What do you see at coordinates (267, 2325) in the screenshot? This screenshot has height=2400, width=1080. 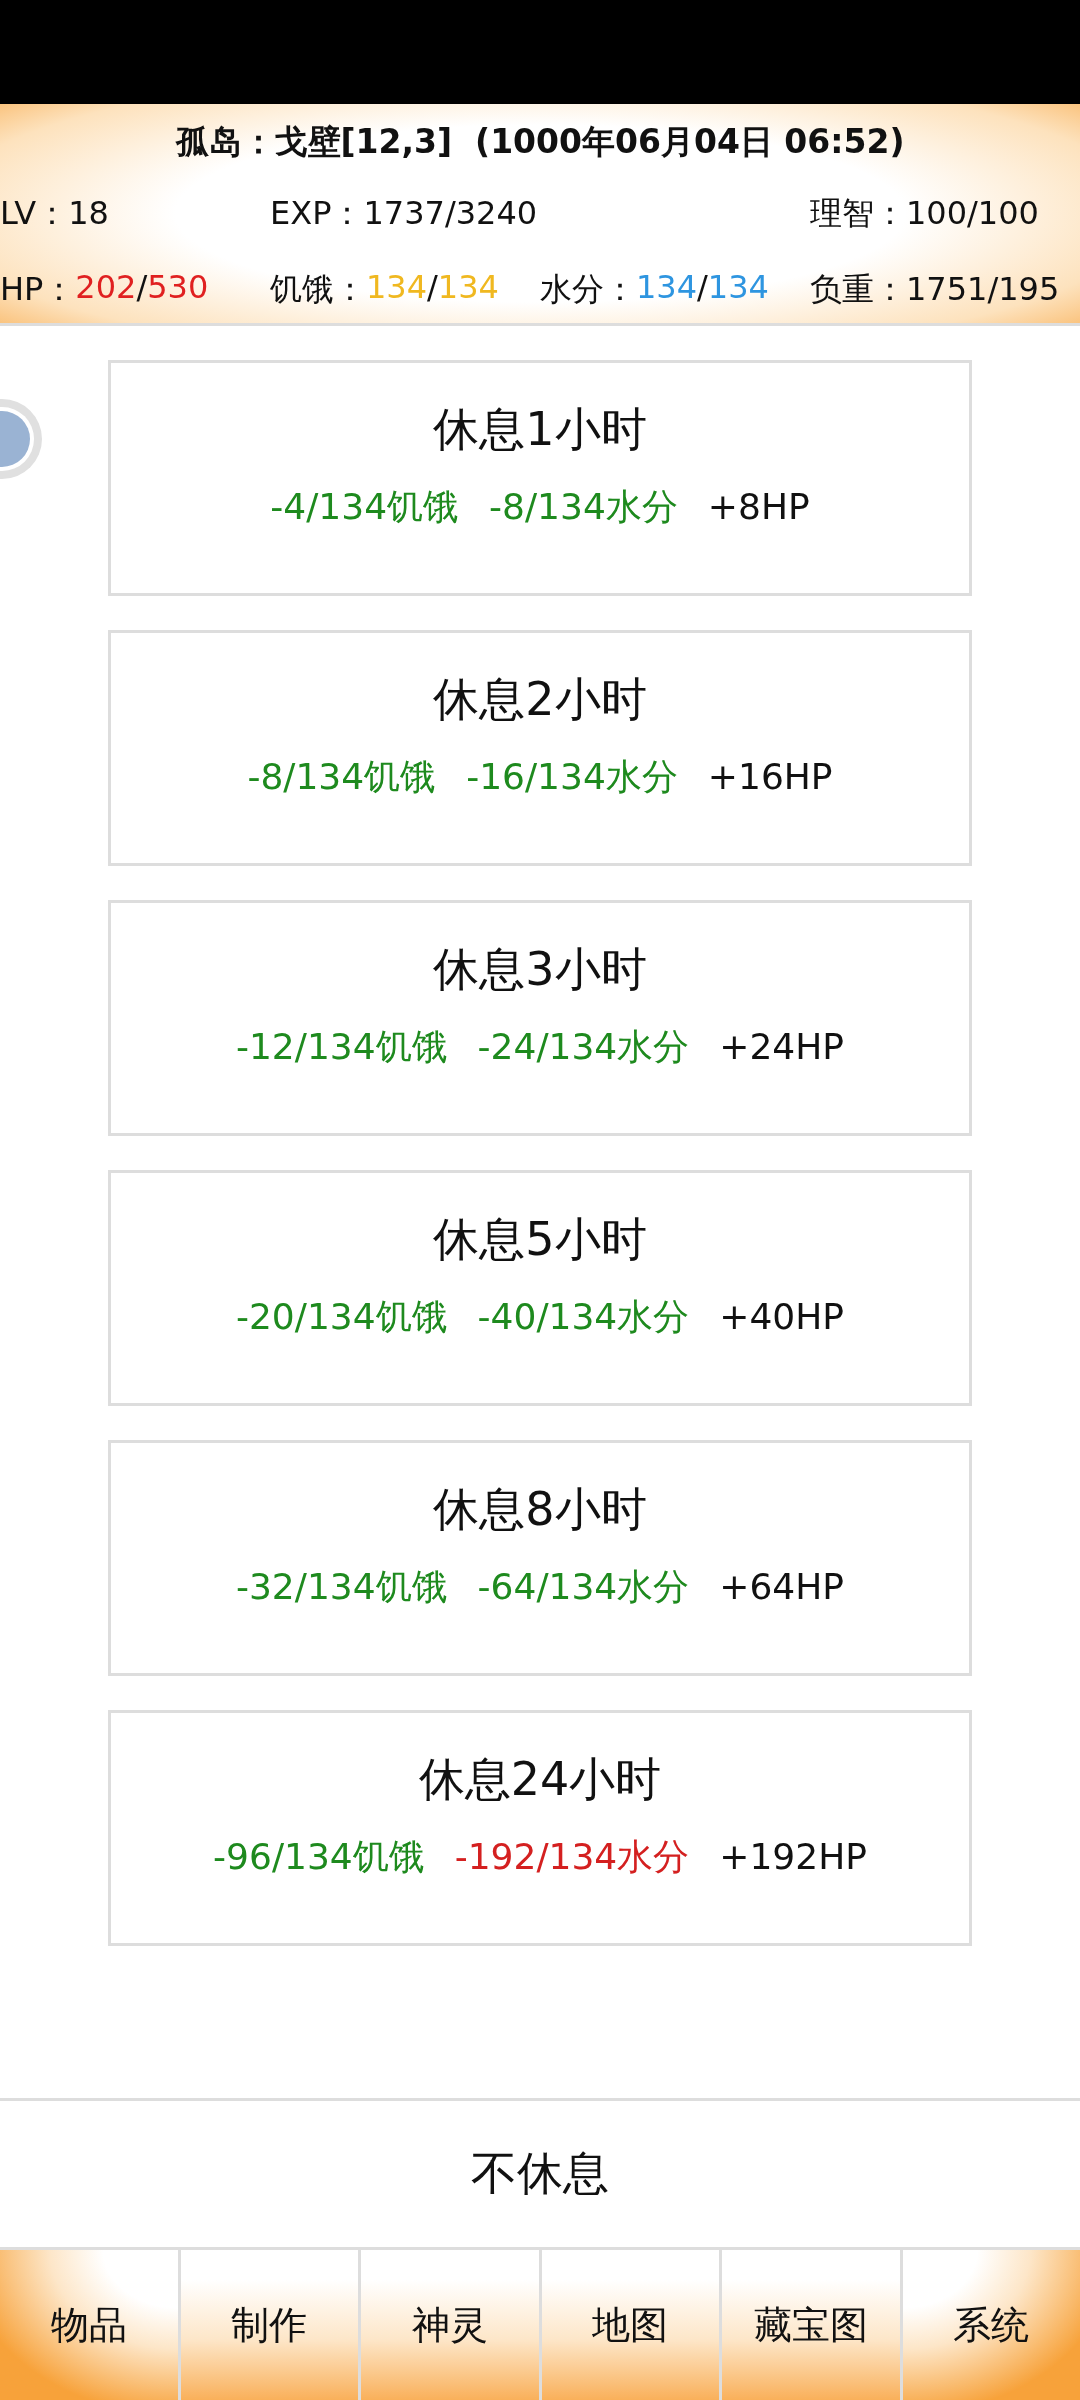 I see `nav-tab: 制作` at bounding box center [267, 2325].